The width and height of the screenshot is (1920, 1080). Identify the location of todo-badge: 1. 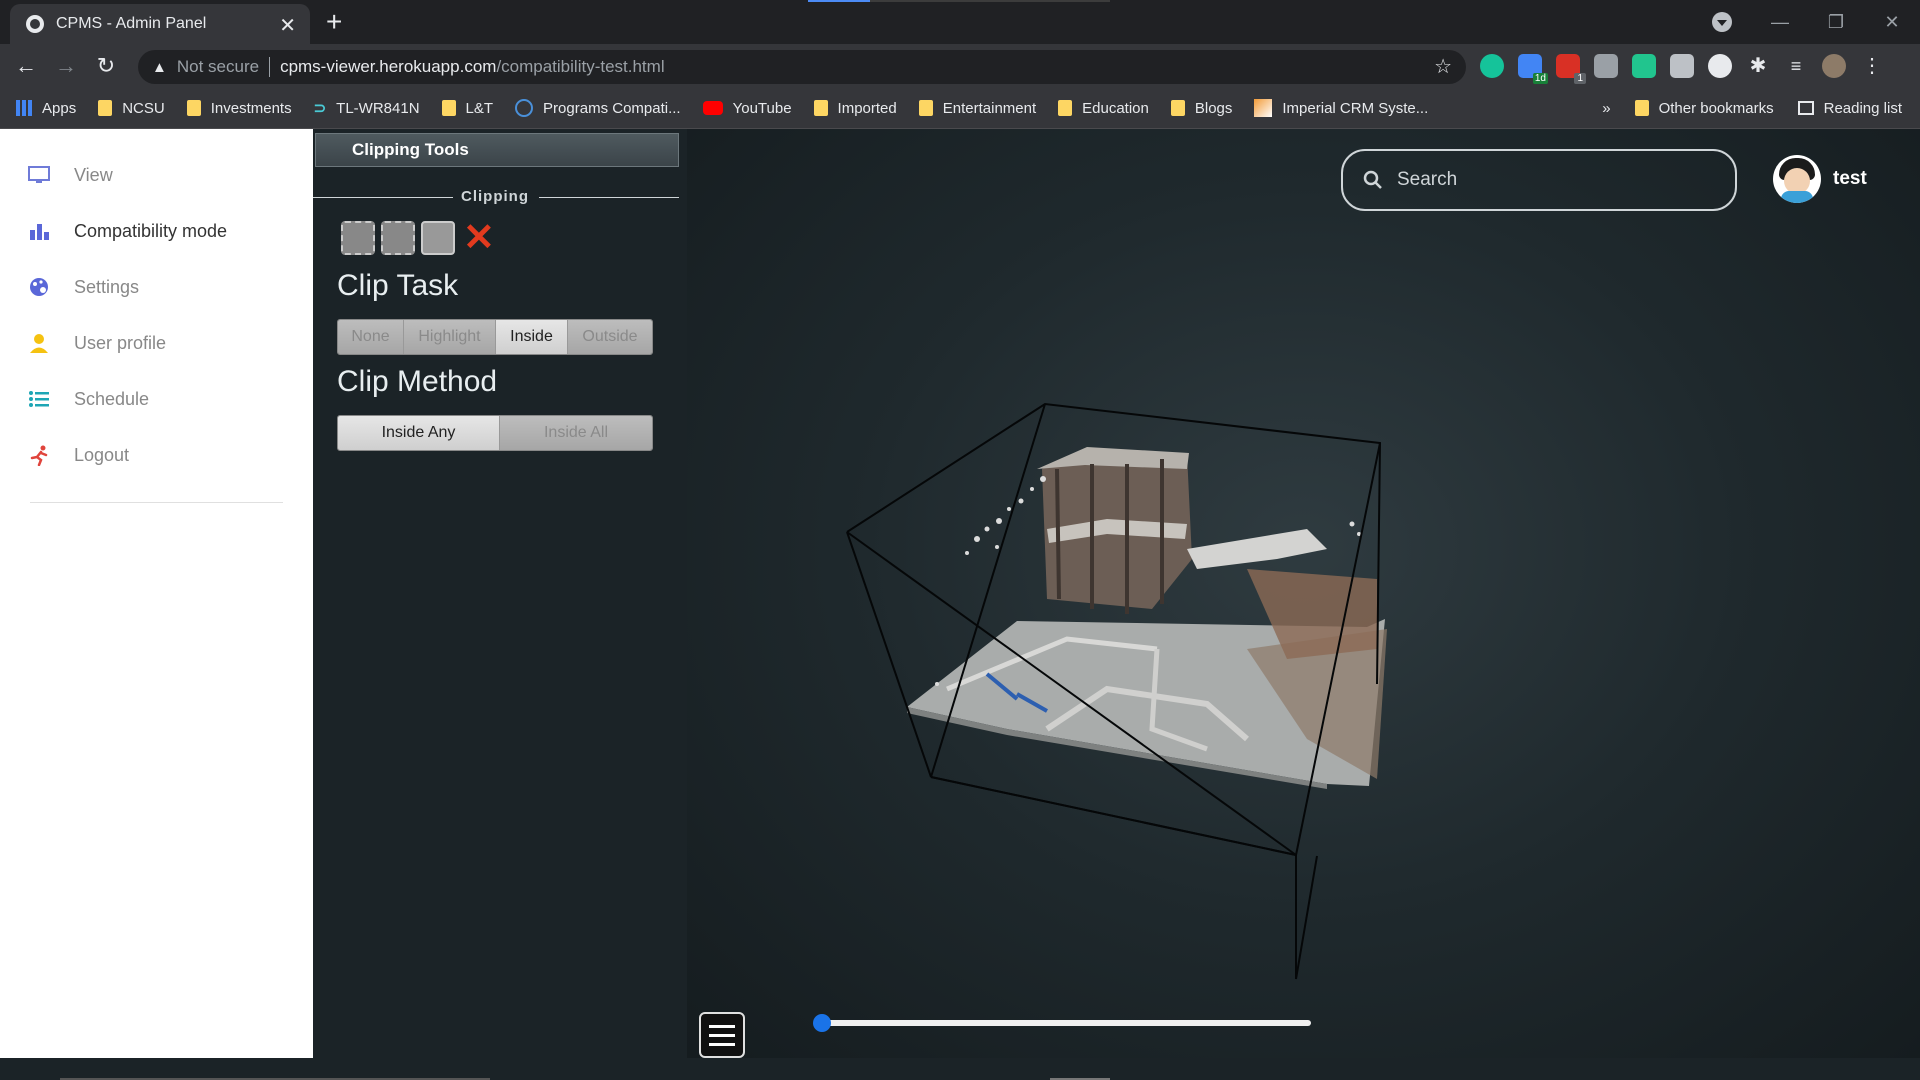
(1580, 78).